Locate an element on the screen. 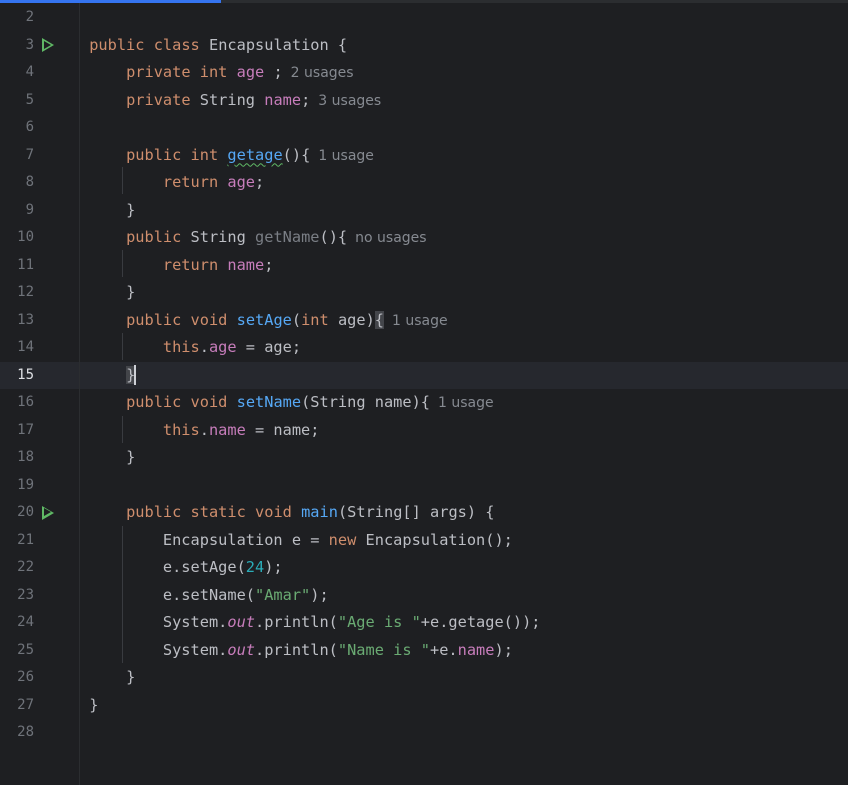  class-name: Encapsulation is located at coordinates (268, 44).